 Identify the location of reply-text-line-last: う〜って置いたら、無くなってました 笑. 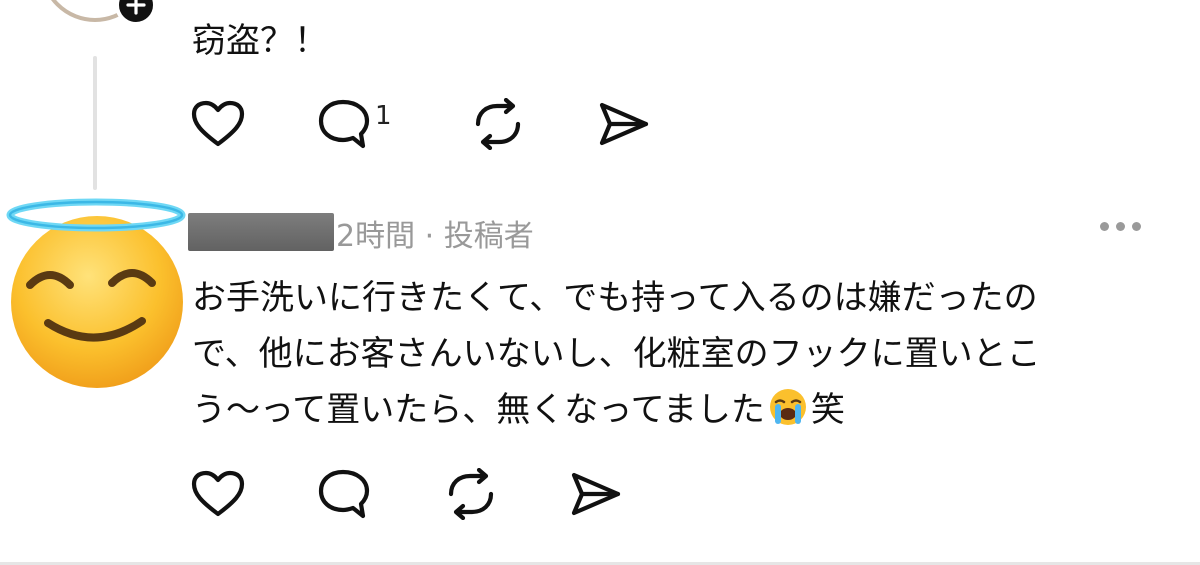
(616, 413).